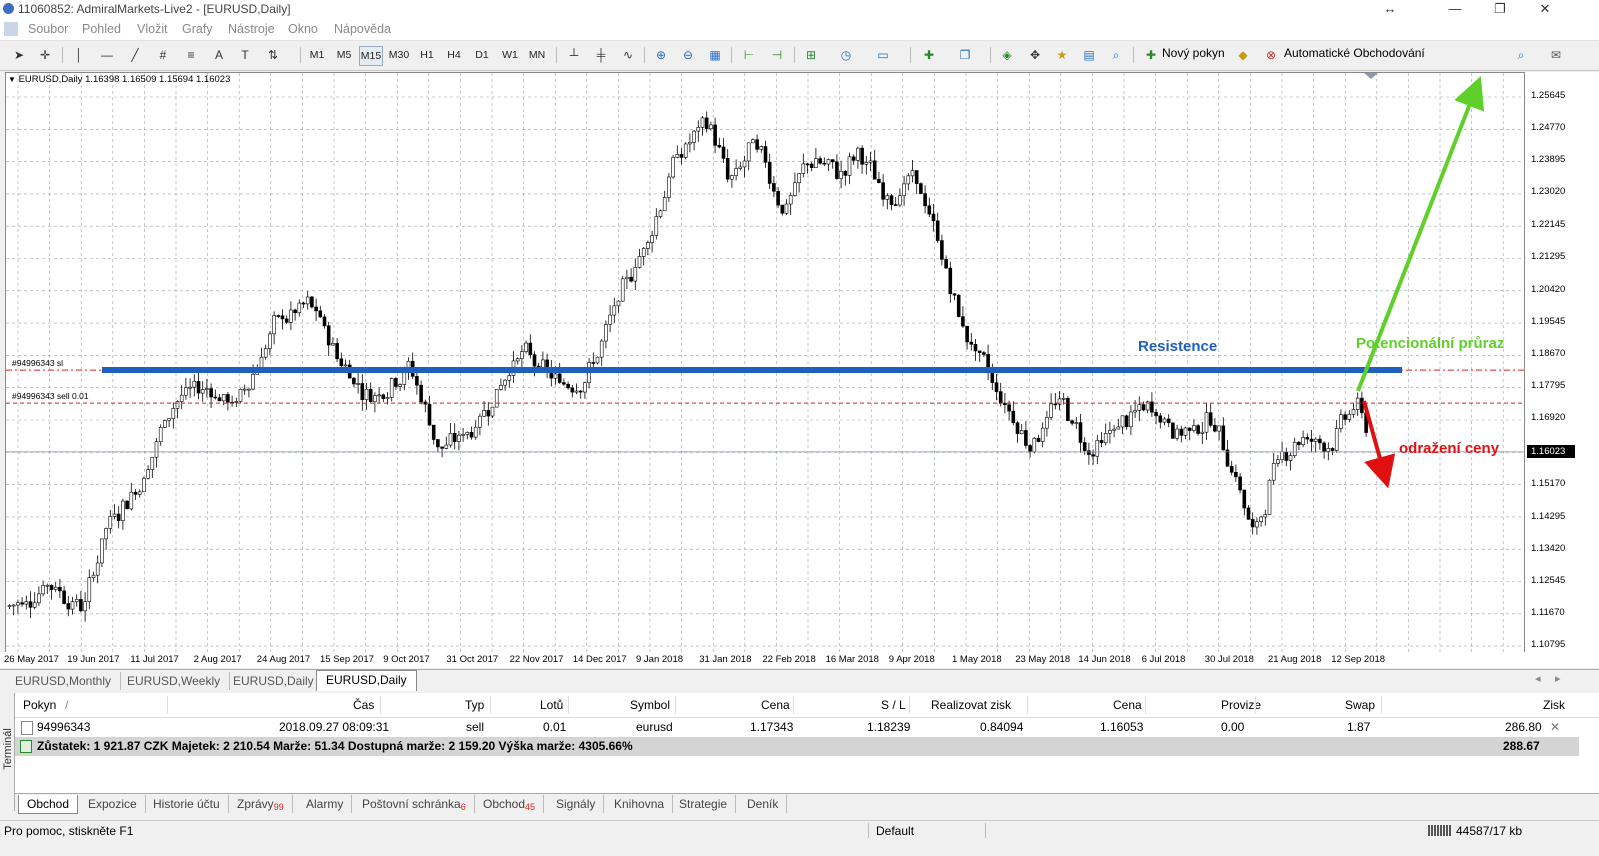 The image size is (1599, 856). What do you see at coordinates (79, 55) in the screenshot?
I see `vertical-line-icon: │` at bounding box center [79, 55].